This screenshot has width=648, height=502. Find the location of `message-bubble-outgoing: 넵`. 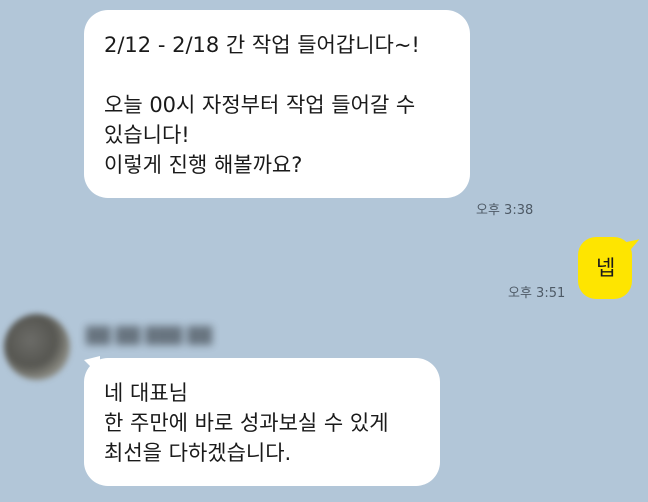

message-bubble-outgoing: 넵 is located at coordinates (605, 268).